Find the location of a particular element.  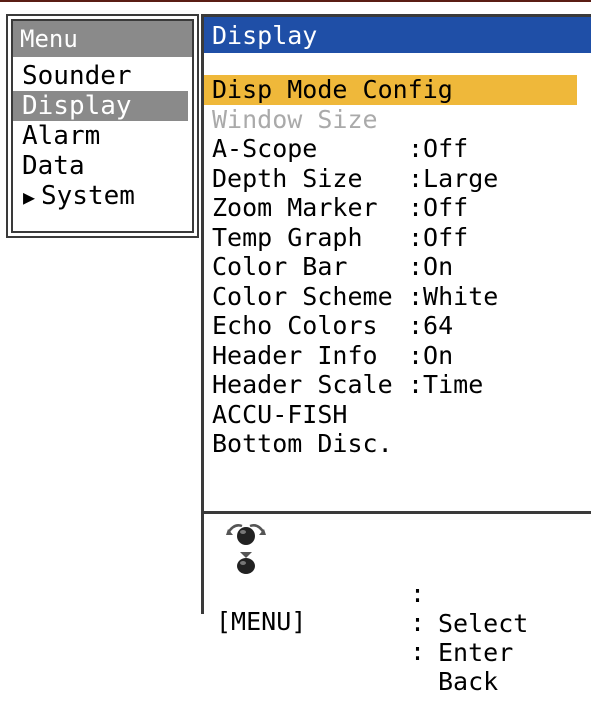

item-value: :Time is located at coordinates (446, 384).